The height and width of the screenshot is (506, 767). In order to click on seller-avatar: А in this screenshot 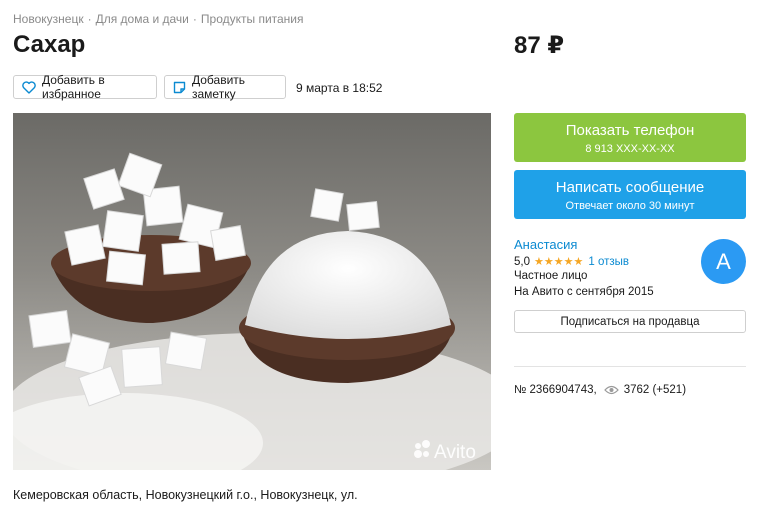, I will do `click(723, 261)`.